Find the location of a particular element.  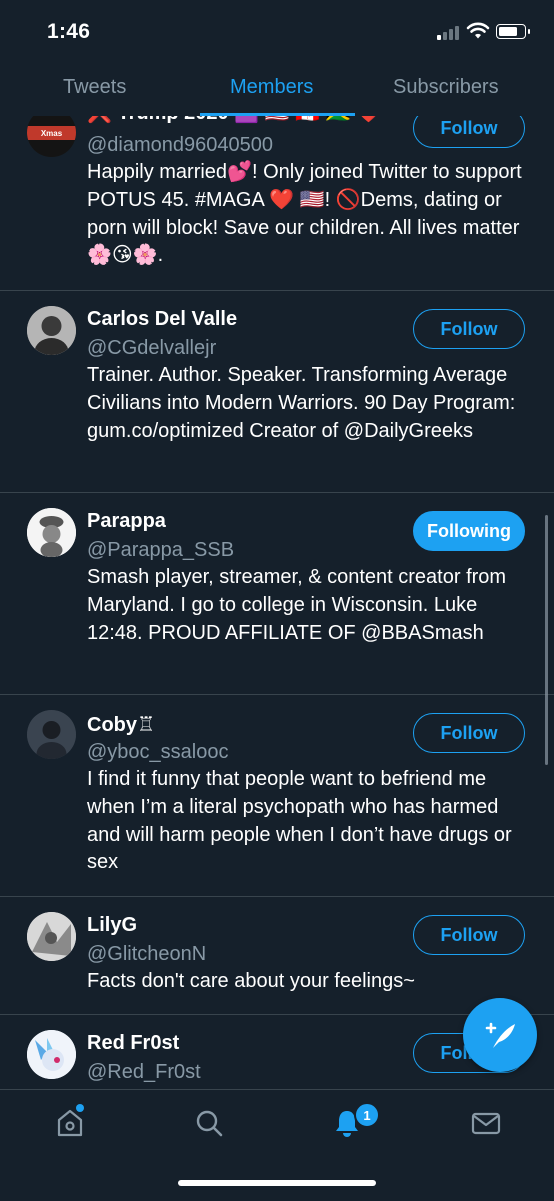

member-handle: @CGdelvallejr is located at coordinates (152, 348).